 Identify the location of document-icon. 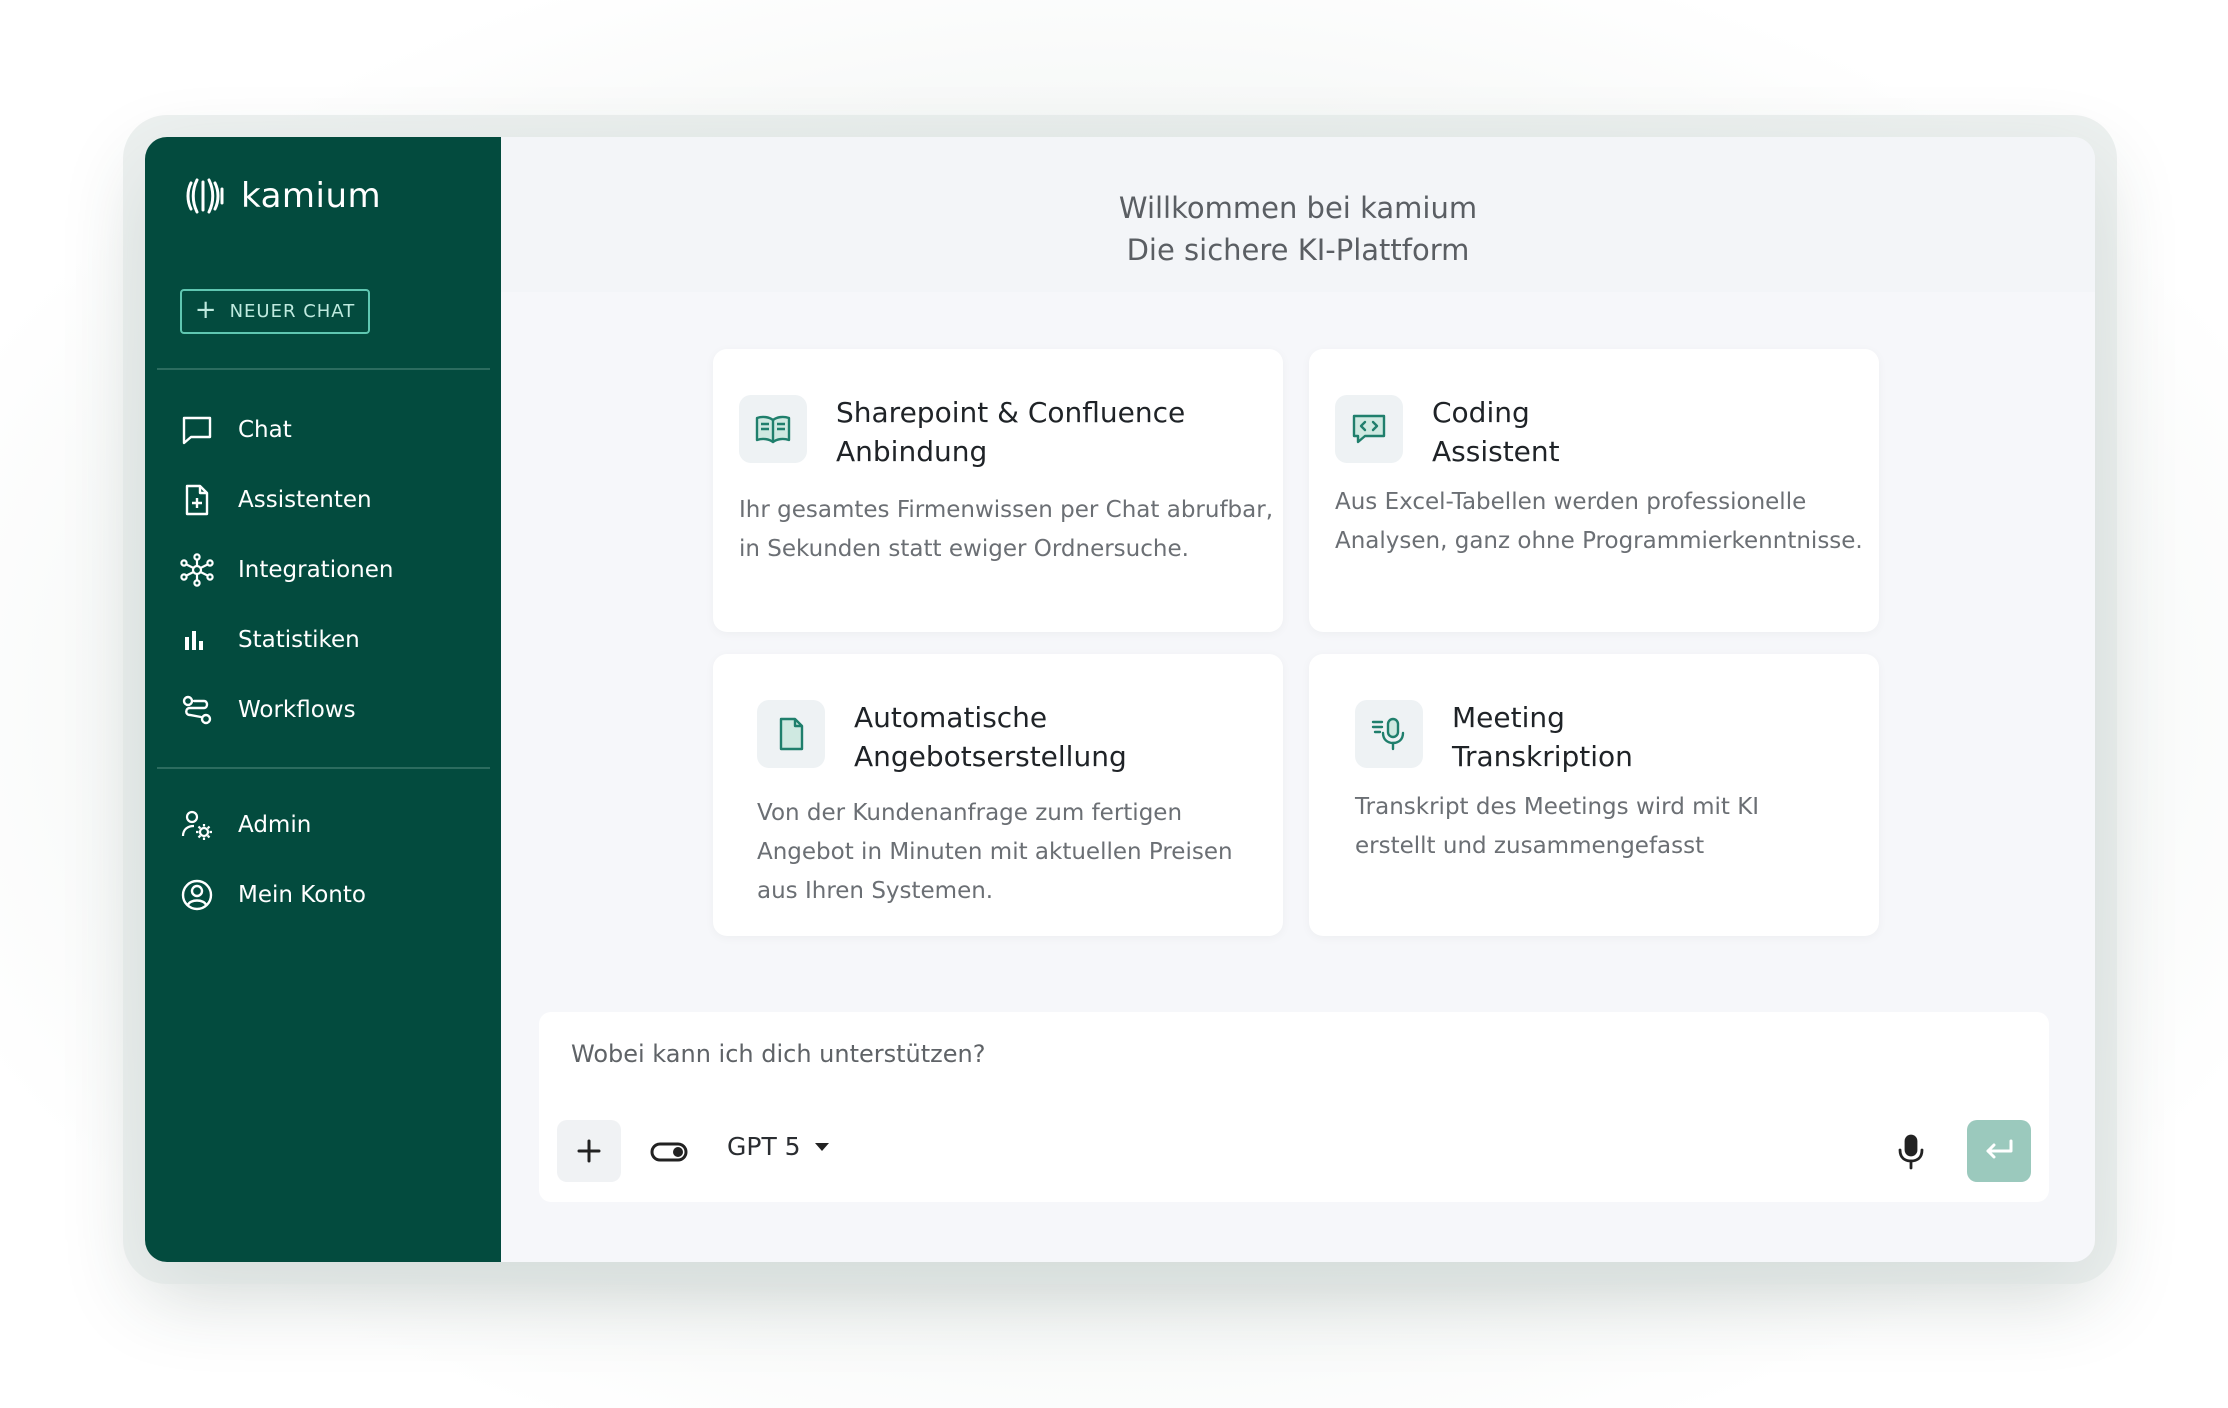
(791, 734).